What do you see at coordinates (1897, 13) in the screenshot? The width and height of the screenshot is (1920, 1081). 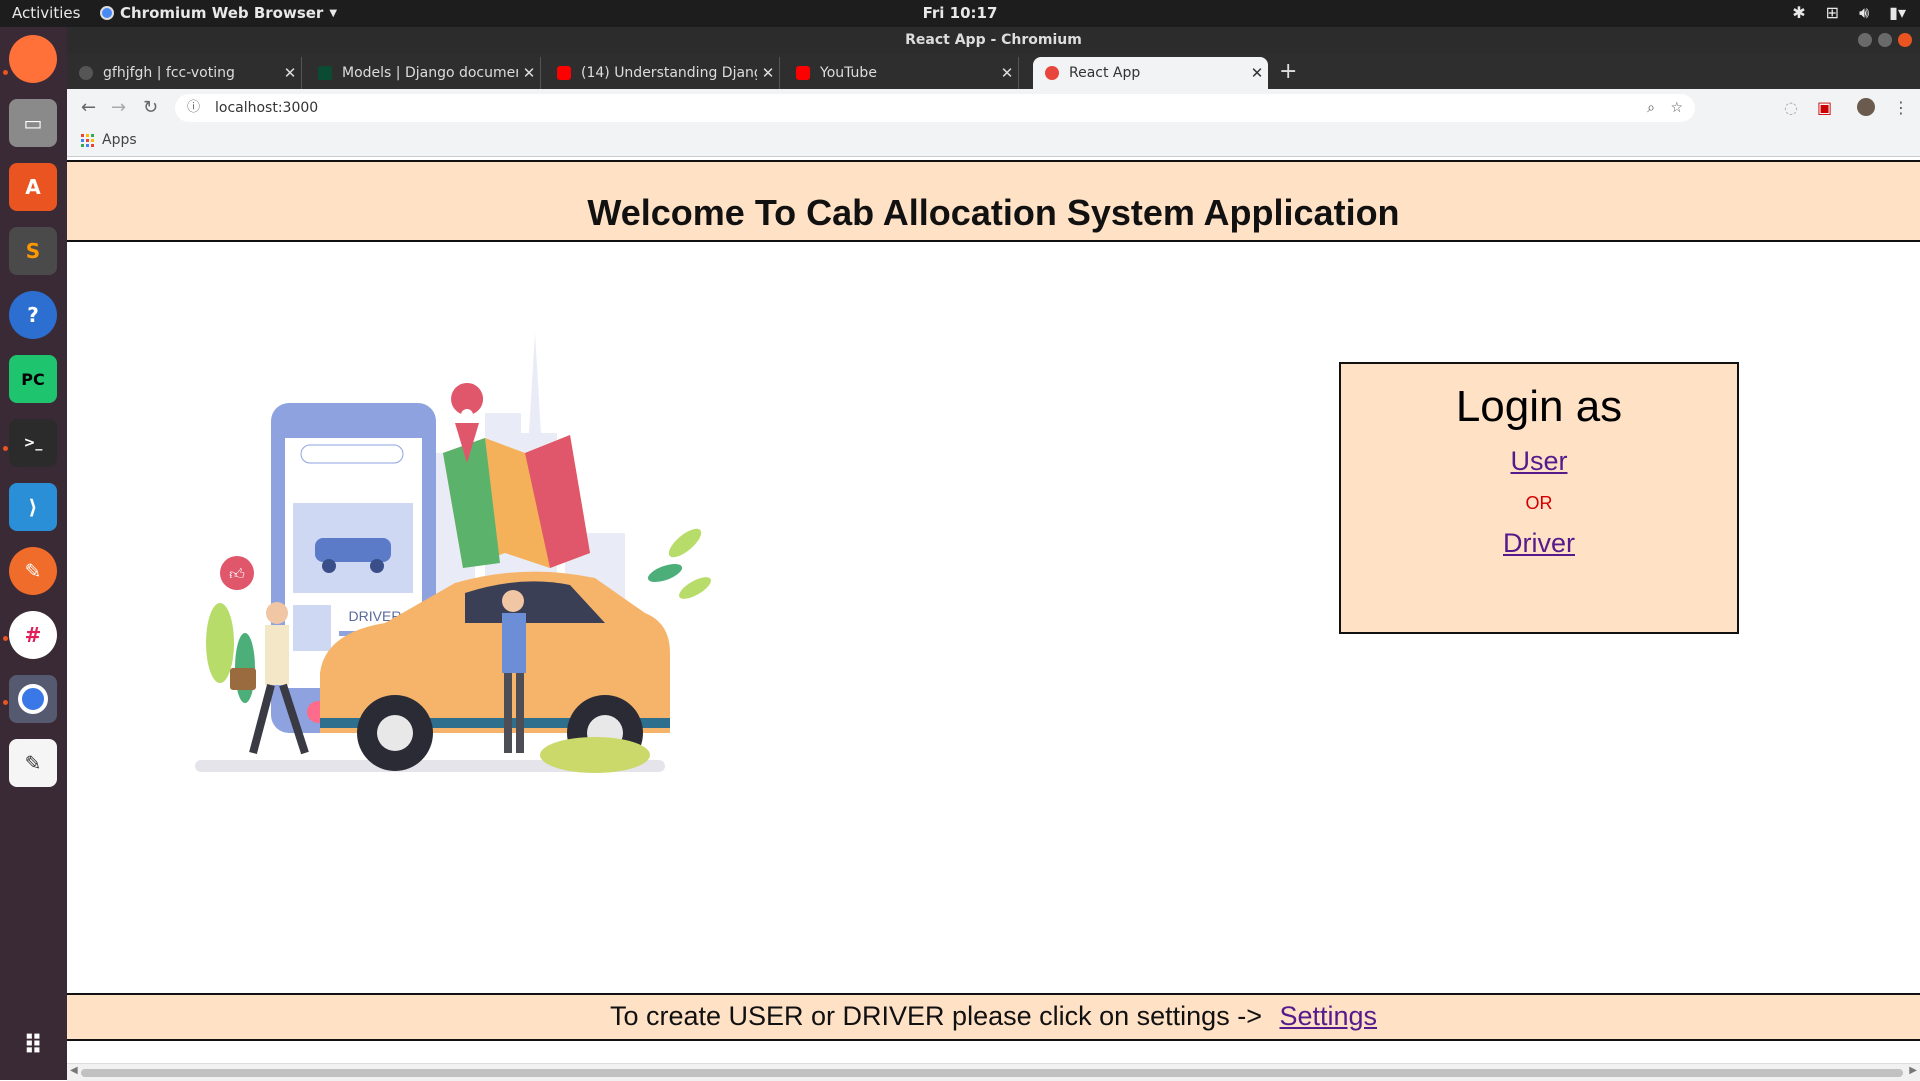 I see `battery-icon: ▮▾` at bounding box center [1897, 13].